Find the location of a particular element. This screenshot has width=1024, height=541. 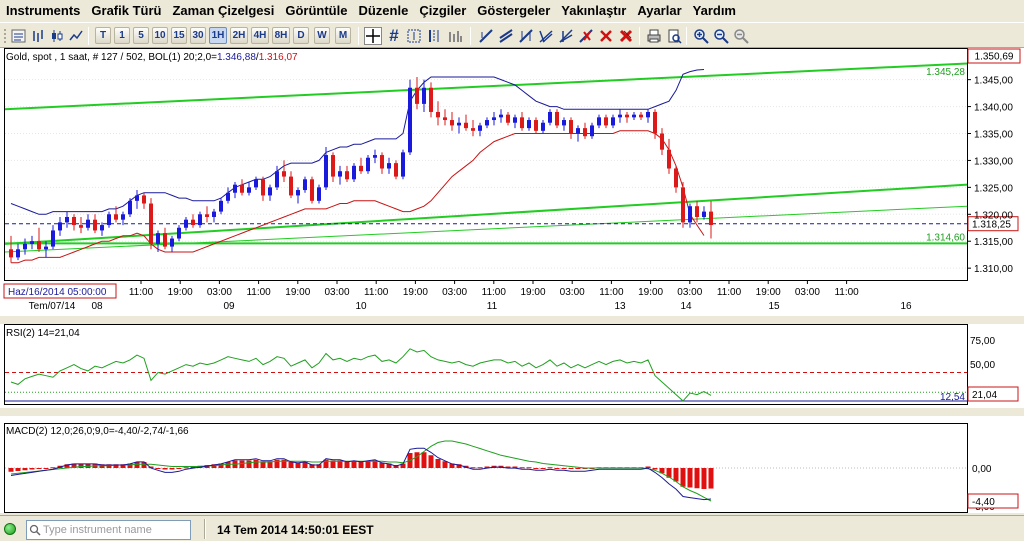

timeframe-button-30: 30 is located at coordinates (198, 35).